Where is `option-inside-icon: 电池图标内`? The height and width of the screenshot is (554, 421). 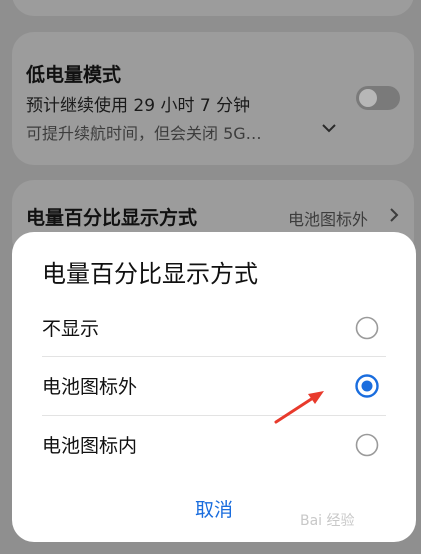
option-inside-icon: 电池图标内 is located at coordinates (214, 446).